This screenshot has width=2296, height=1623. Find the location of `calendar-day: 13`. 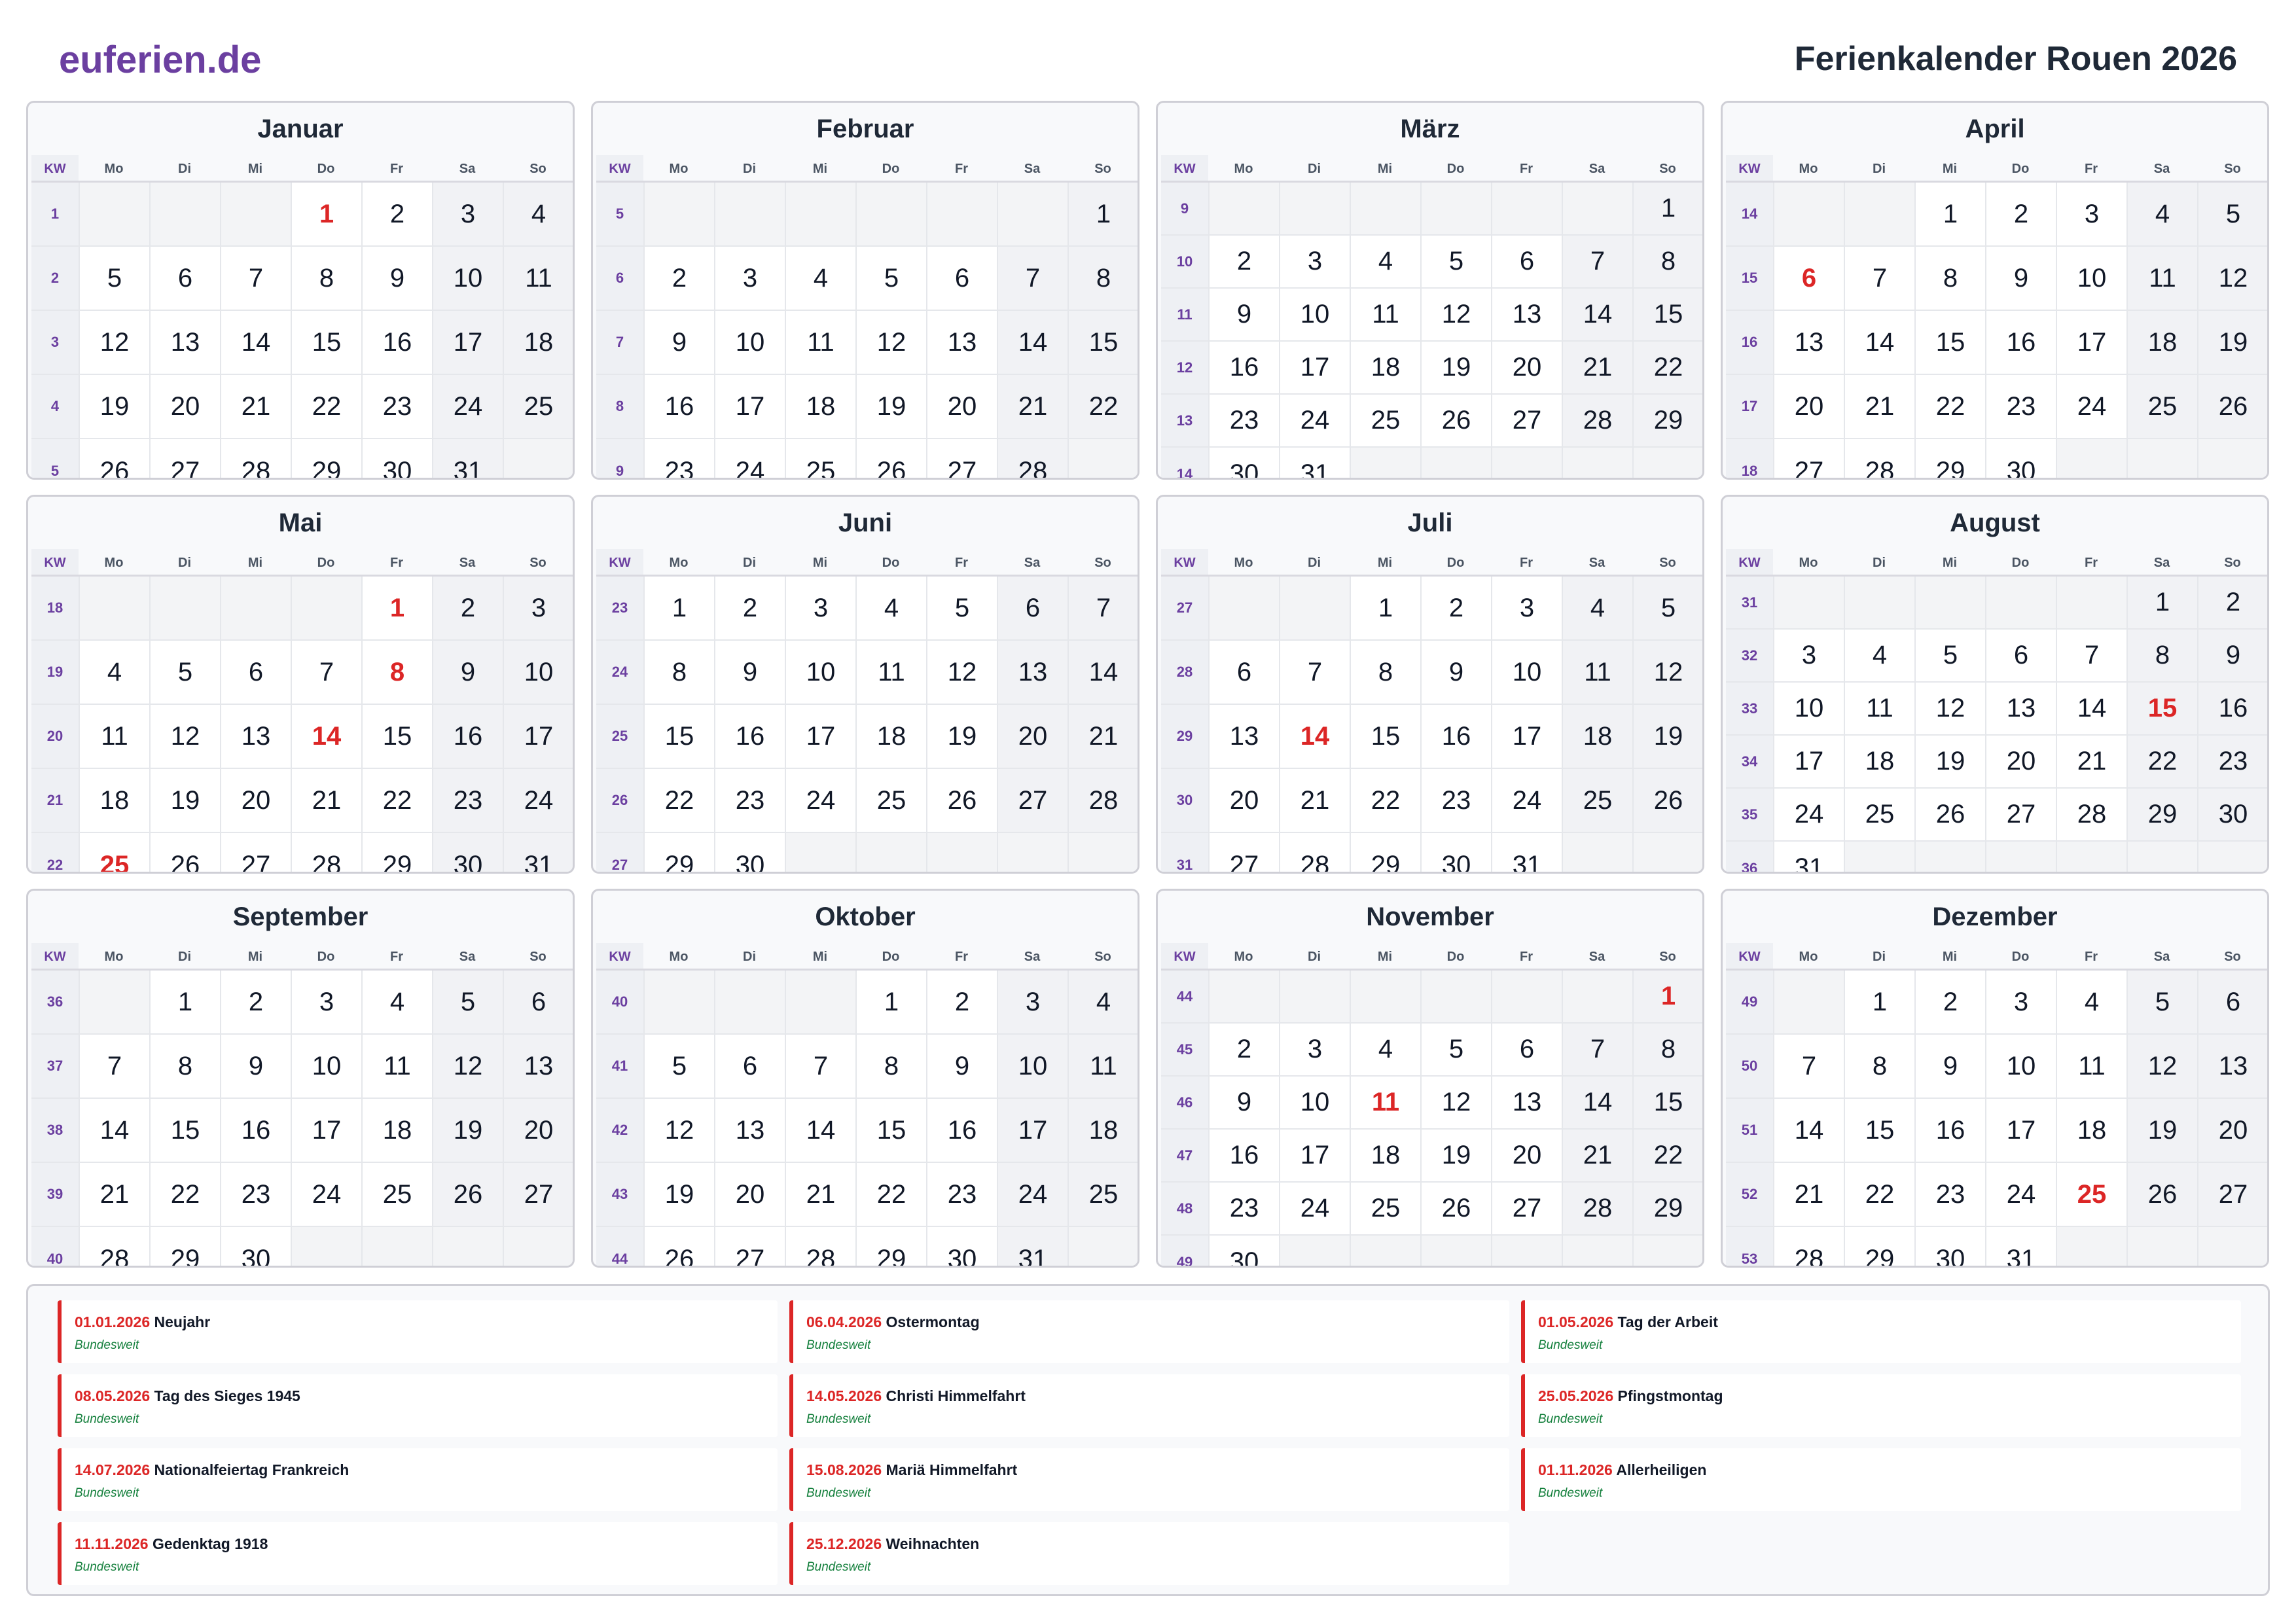

calendar-day: 13 is located at coordinates (1243, 737).